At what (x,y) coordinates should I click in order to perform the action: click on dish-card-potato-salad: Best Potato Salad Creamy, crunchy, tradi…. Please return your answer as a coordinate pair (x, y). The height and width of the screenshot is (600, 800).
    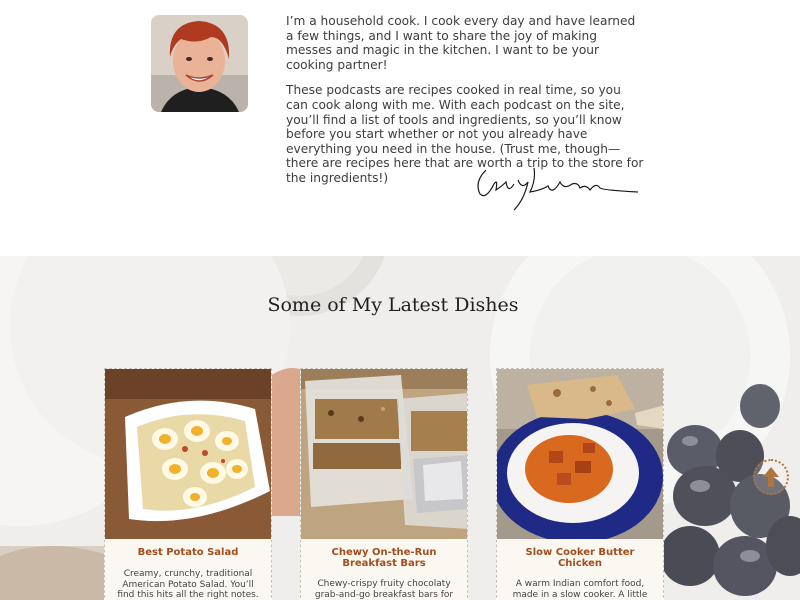
    Looking at the image, I should click on (188, 484).